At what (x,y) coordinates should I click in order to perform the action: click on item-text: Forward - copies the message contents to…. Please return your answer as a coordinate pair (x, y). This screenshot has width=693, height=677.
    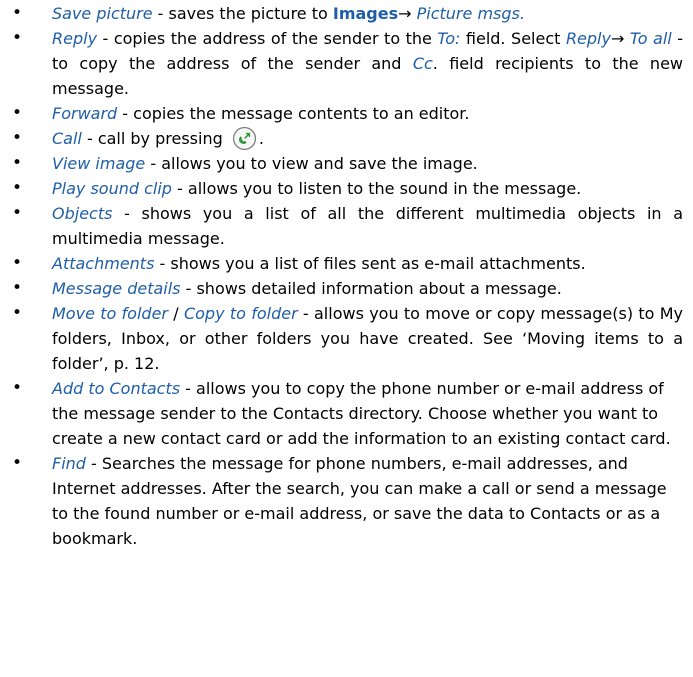
    Looking at the image, I should click on (367, 113).